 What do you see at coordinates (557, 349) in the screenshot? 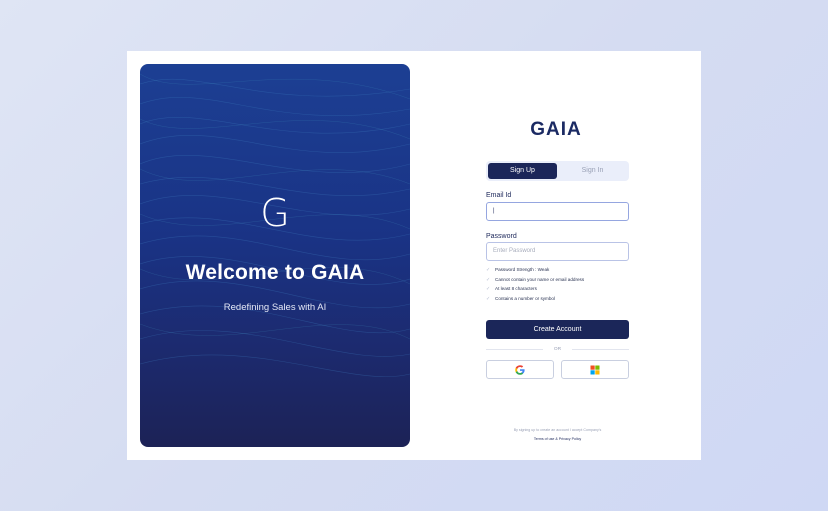
I see `or-divider: OR` at bounding box center [557, 349].